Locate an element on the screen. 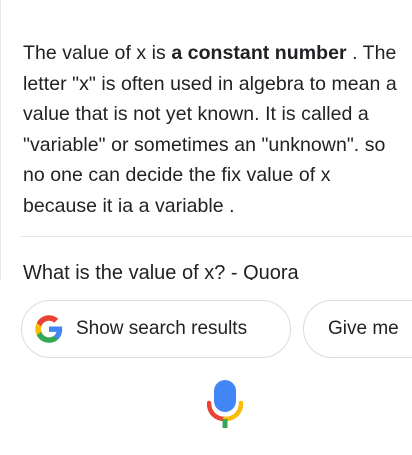 The image size is (412, 455). show-search-results-chip: Show search results is located at coordinates (156, 329).